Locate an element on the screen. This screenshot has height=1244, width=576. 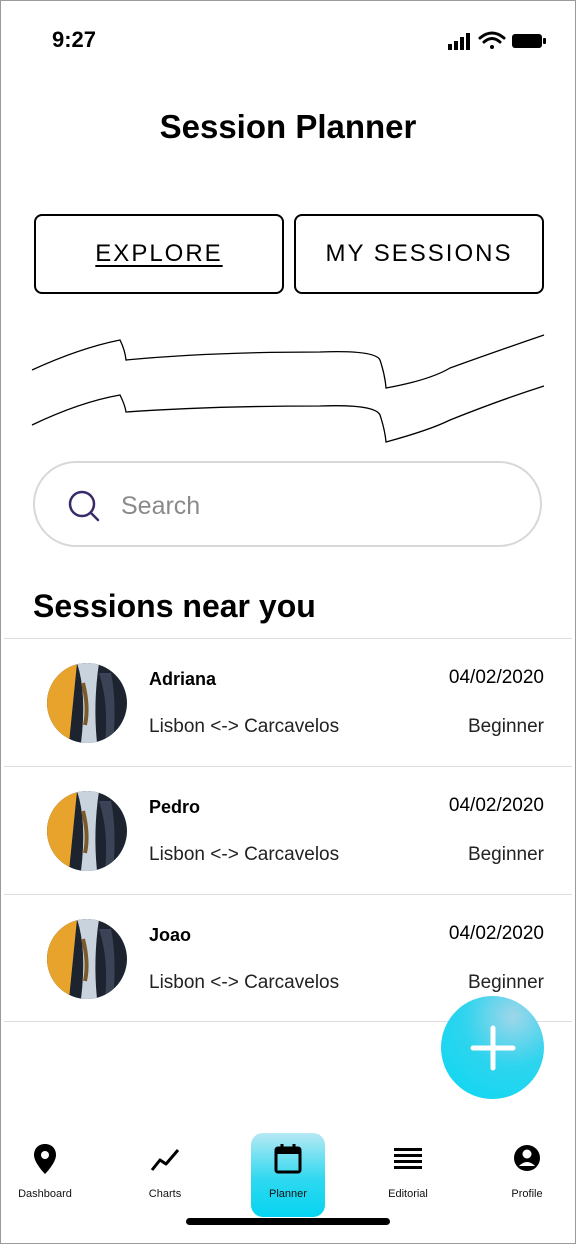
session-name: Pedro is located at coordinates (175, 807).